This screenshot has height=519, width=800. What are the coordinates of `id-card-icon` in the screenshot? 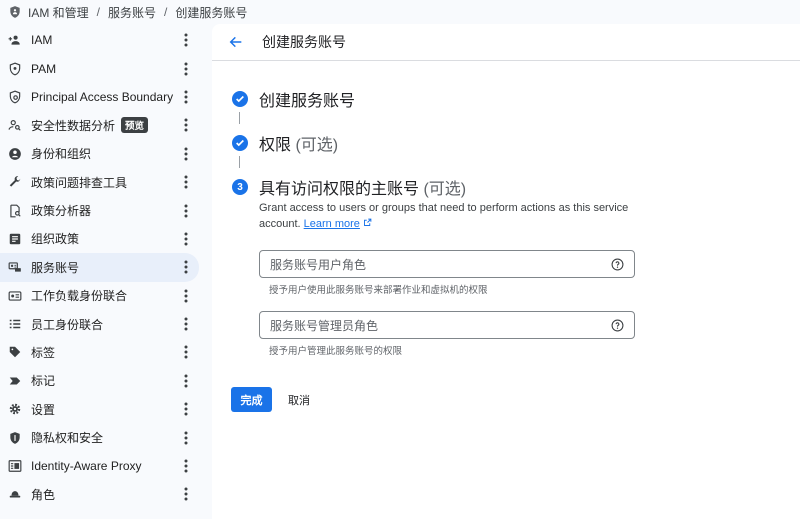 It's located at (15, 296).